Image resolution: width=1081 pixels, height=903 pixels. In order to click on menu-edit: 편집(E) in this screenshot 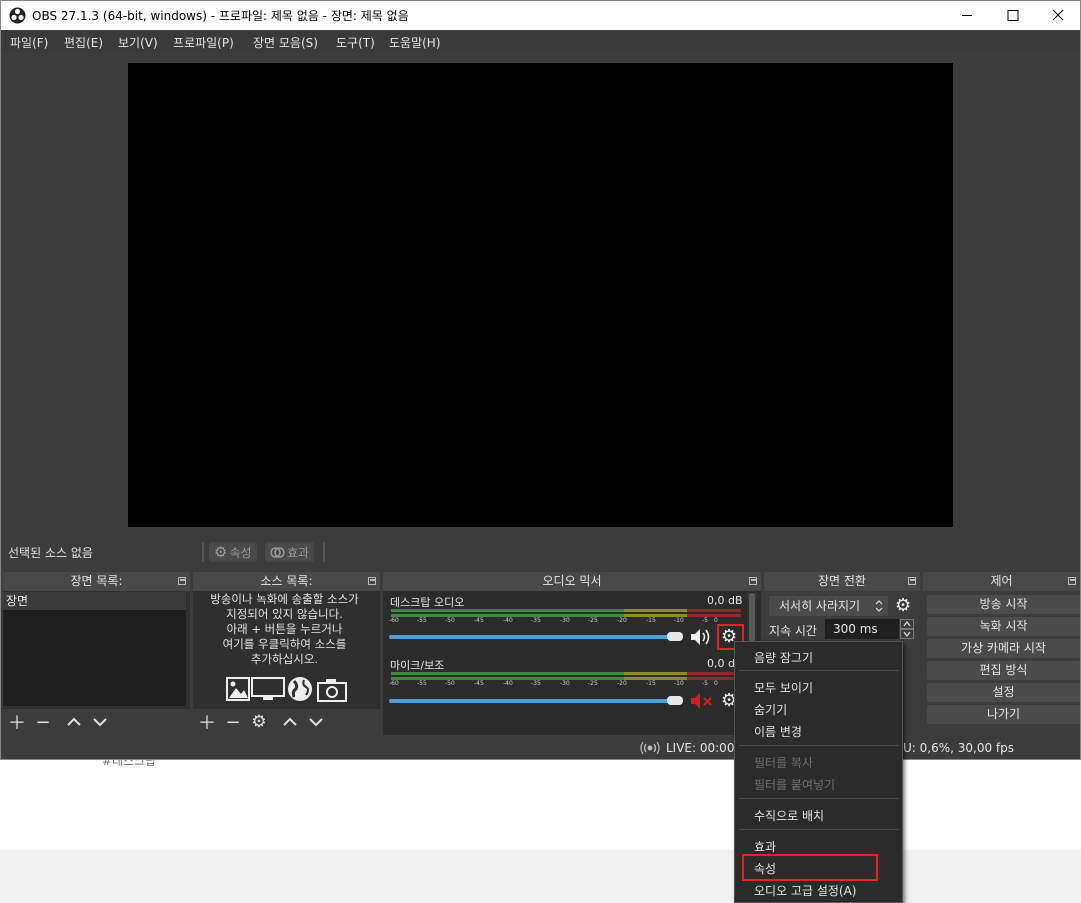, I will do `click(83, 42)`.